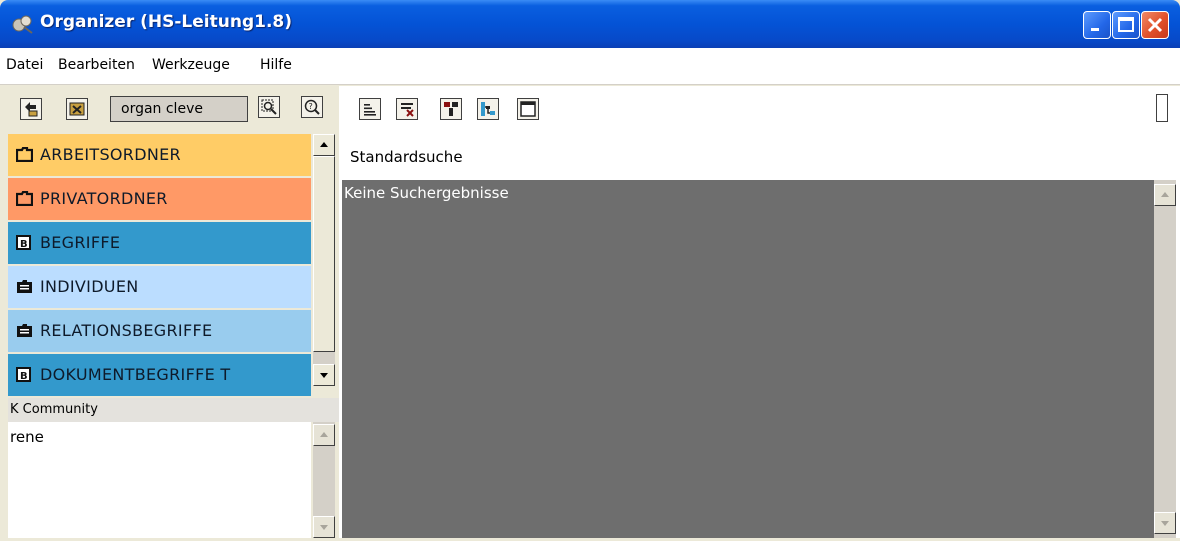 The image size is (1180, 541). Describe the element at coordinates (191, 65) in the screenshot. I see `menu-werkzeuge: Werkzeuge` at that location.